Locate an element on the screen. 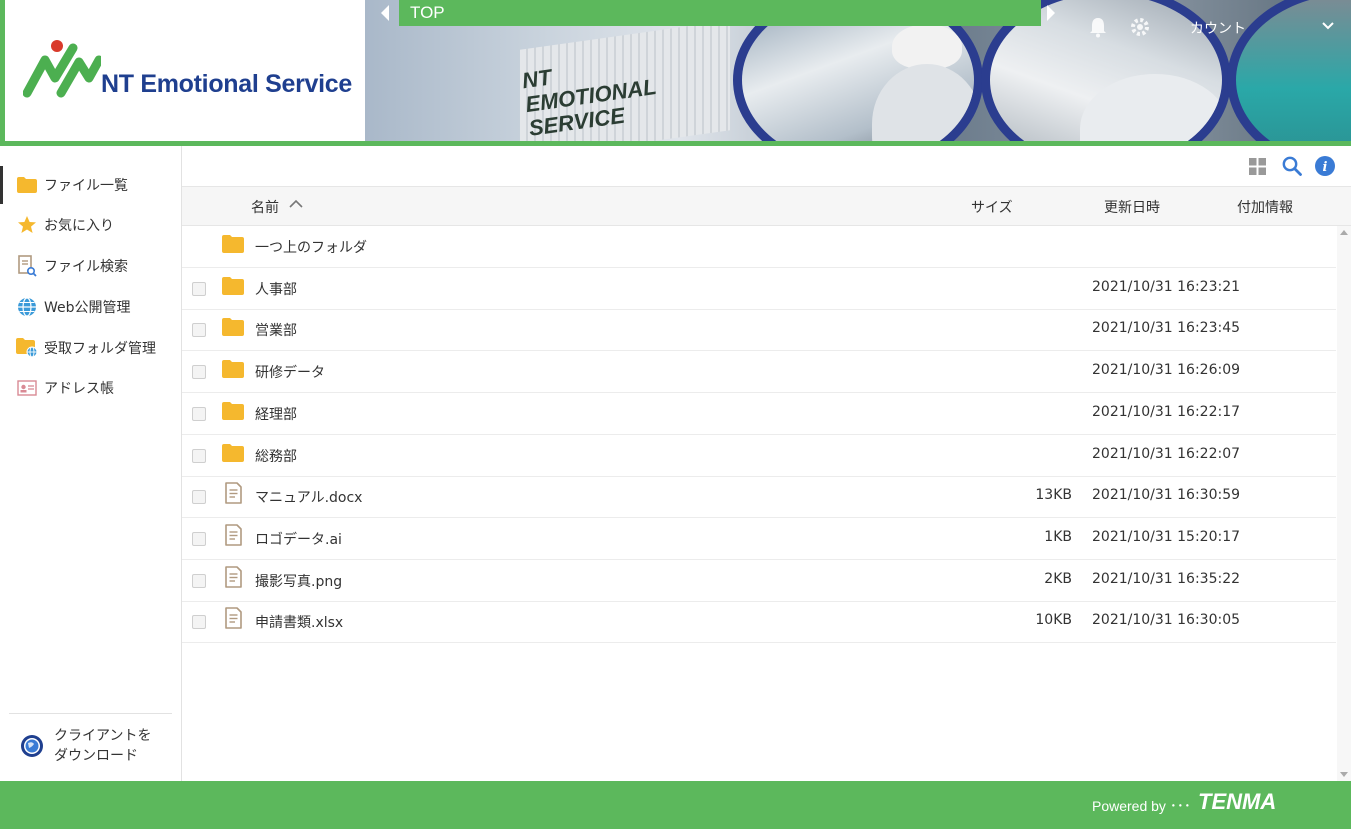  sidebar-item-file-list: ファイル一覧 is located at coordinates (90, 185).